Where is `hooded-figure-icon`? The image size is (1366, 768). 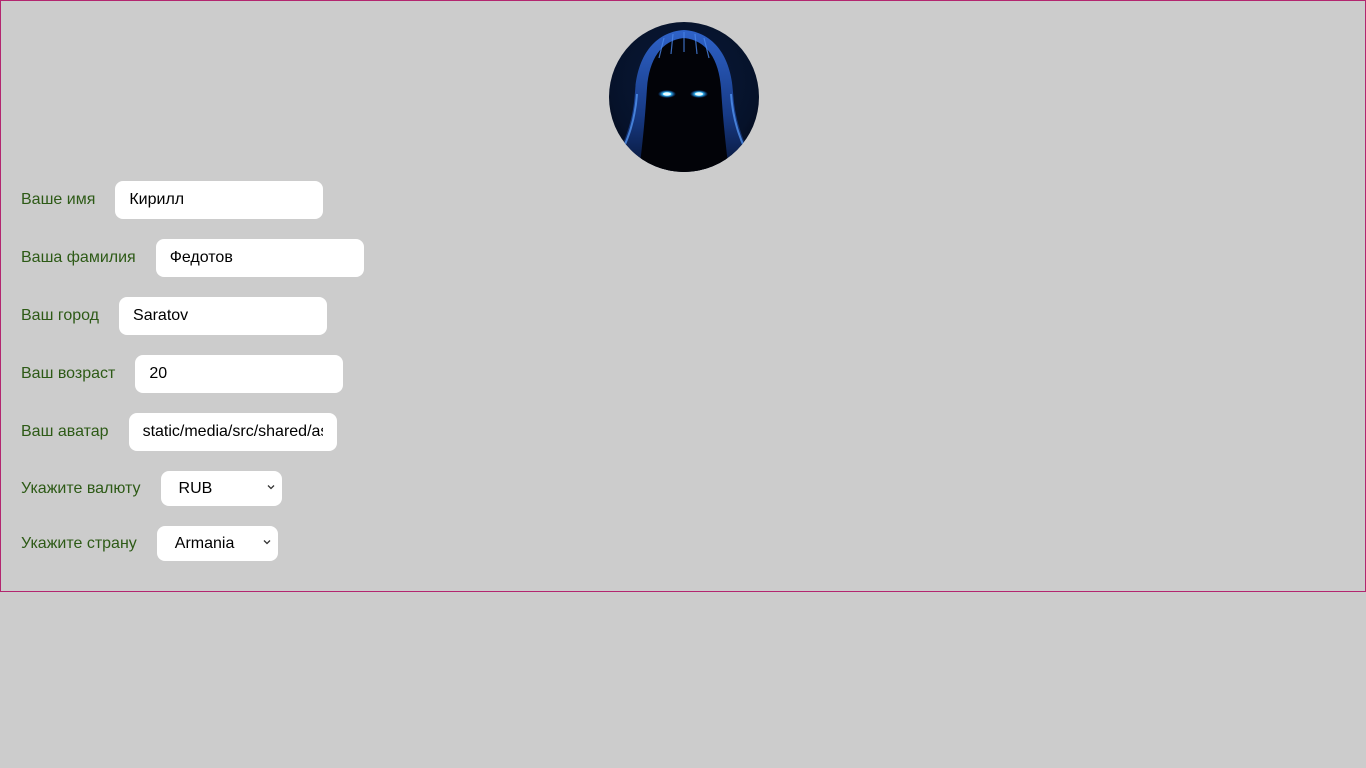
hooded-figure-icon is located at coordinates (684, 97).